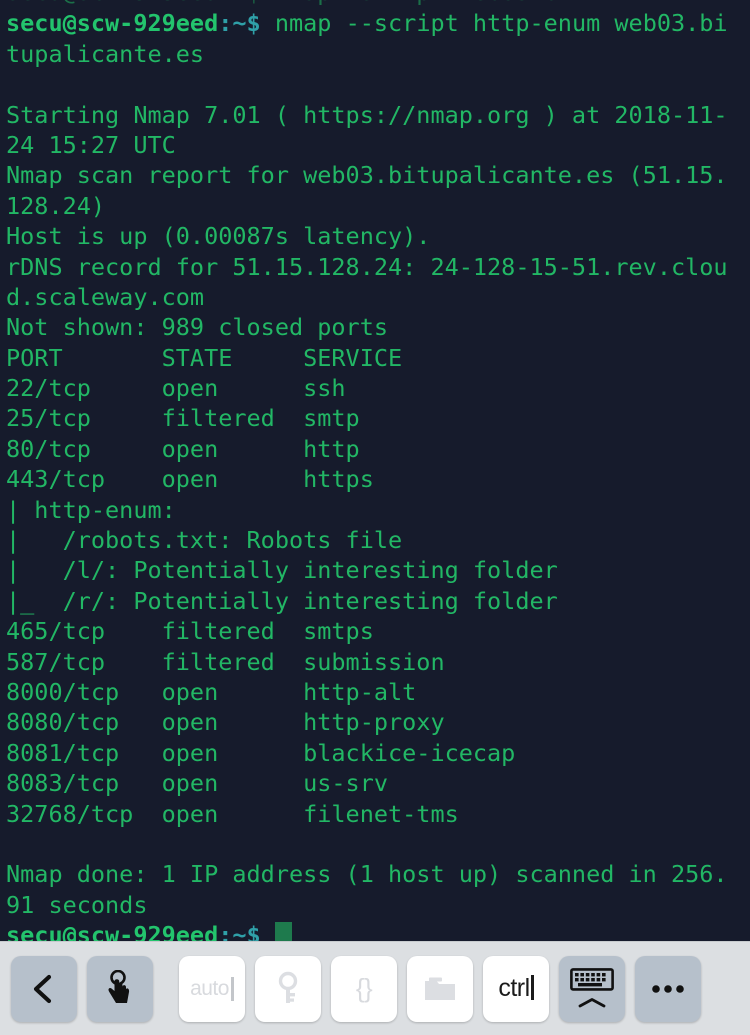  I want to click on terminal-output-line: 128.24), so click(56, 205).